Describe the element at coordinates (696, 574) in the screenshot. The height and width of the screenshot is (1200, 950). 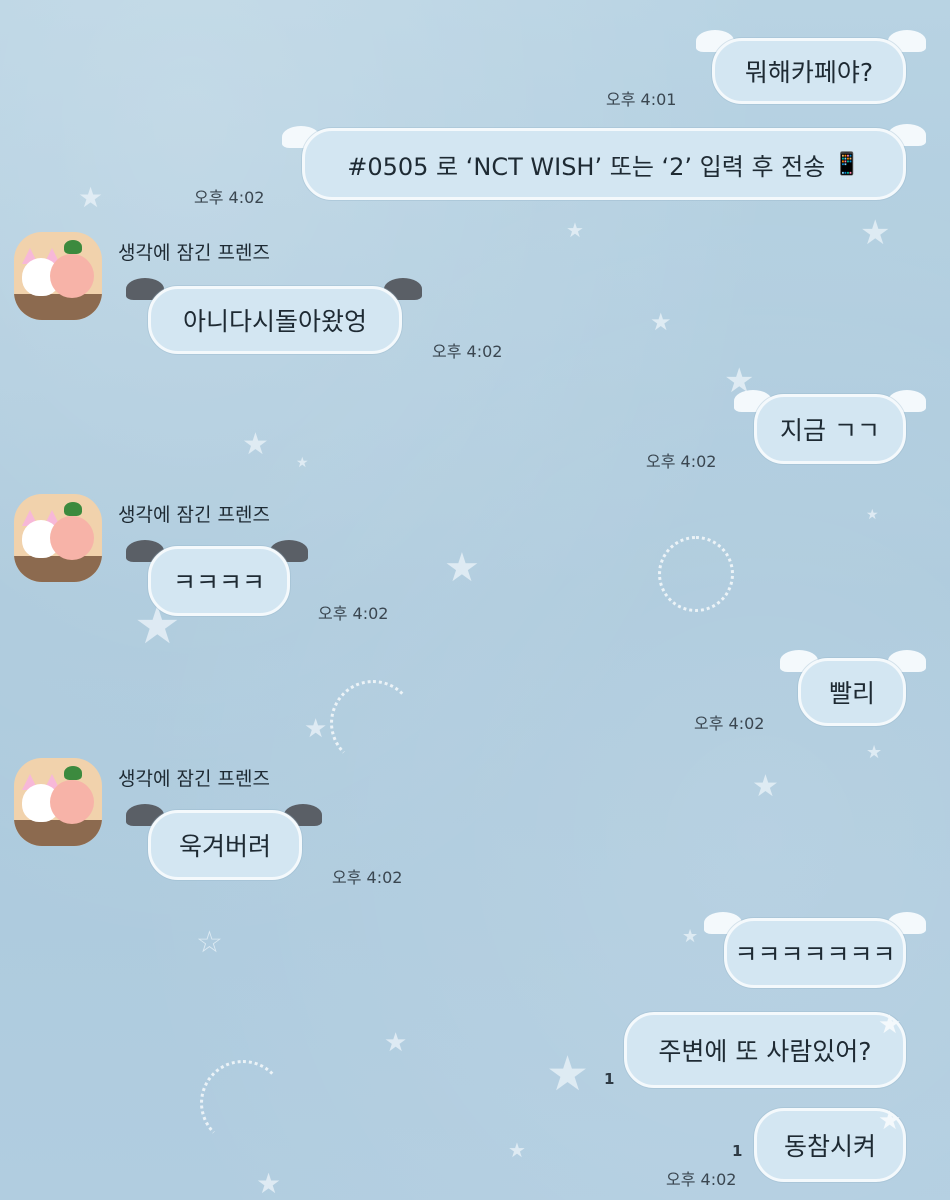
I see `dotted-circle-decoration` at that location.